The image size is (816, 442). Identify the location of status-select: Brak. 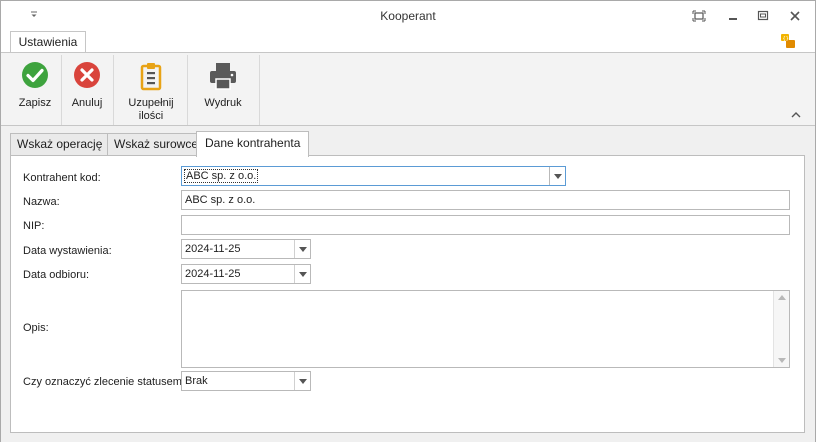
(246, 381).